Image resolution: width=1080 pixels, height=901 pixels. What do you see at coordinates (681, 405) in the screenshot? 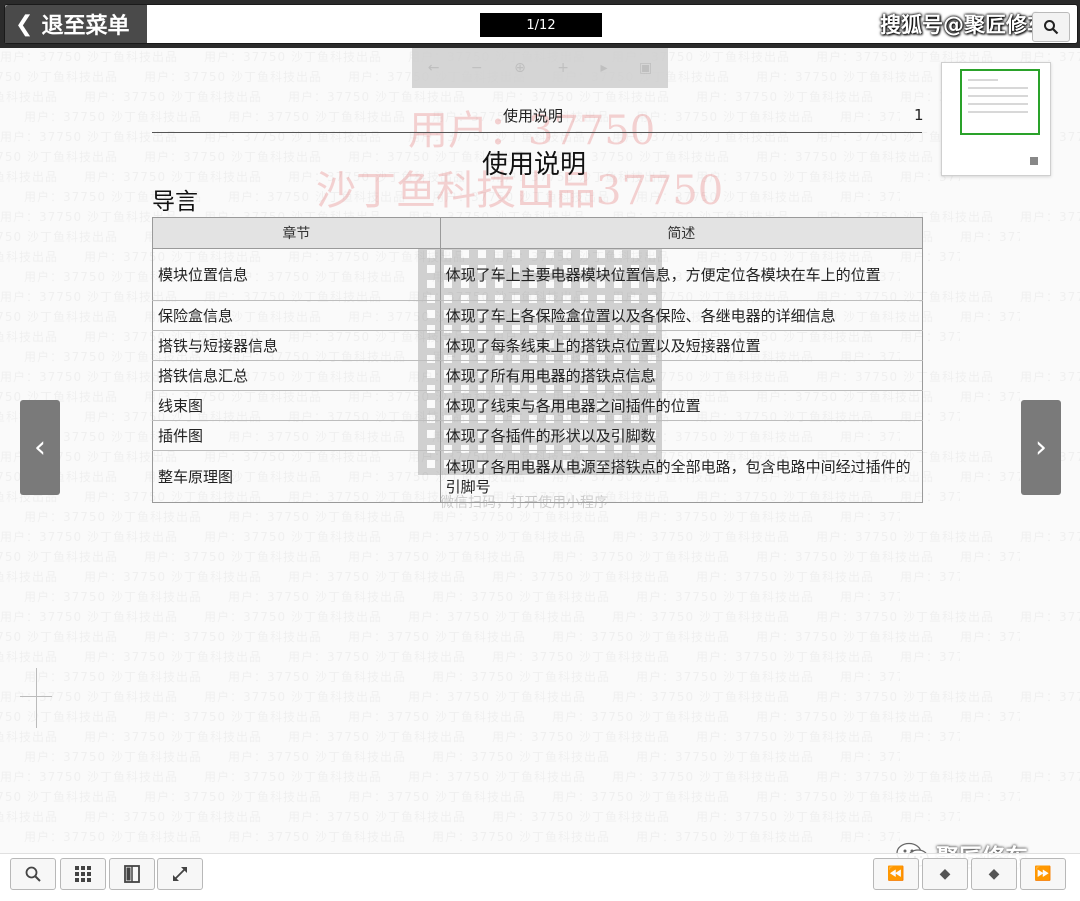
I see `table-cell-summary: 体现了线束与各用电器之间插件的位置` at bounding box center [681, 405].